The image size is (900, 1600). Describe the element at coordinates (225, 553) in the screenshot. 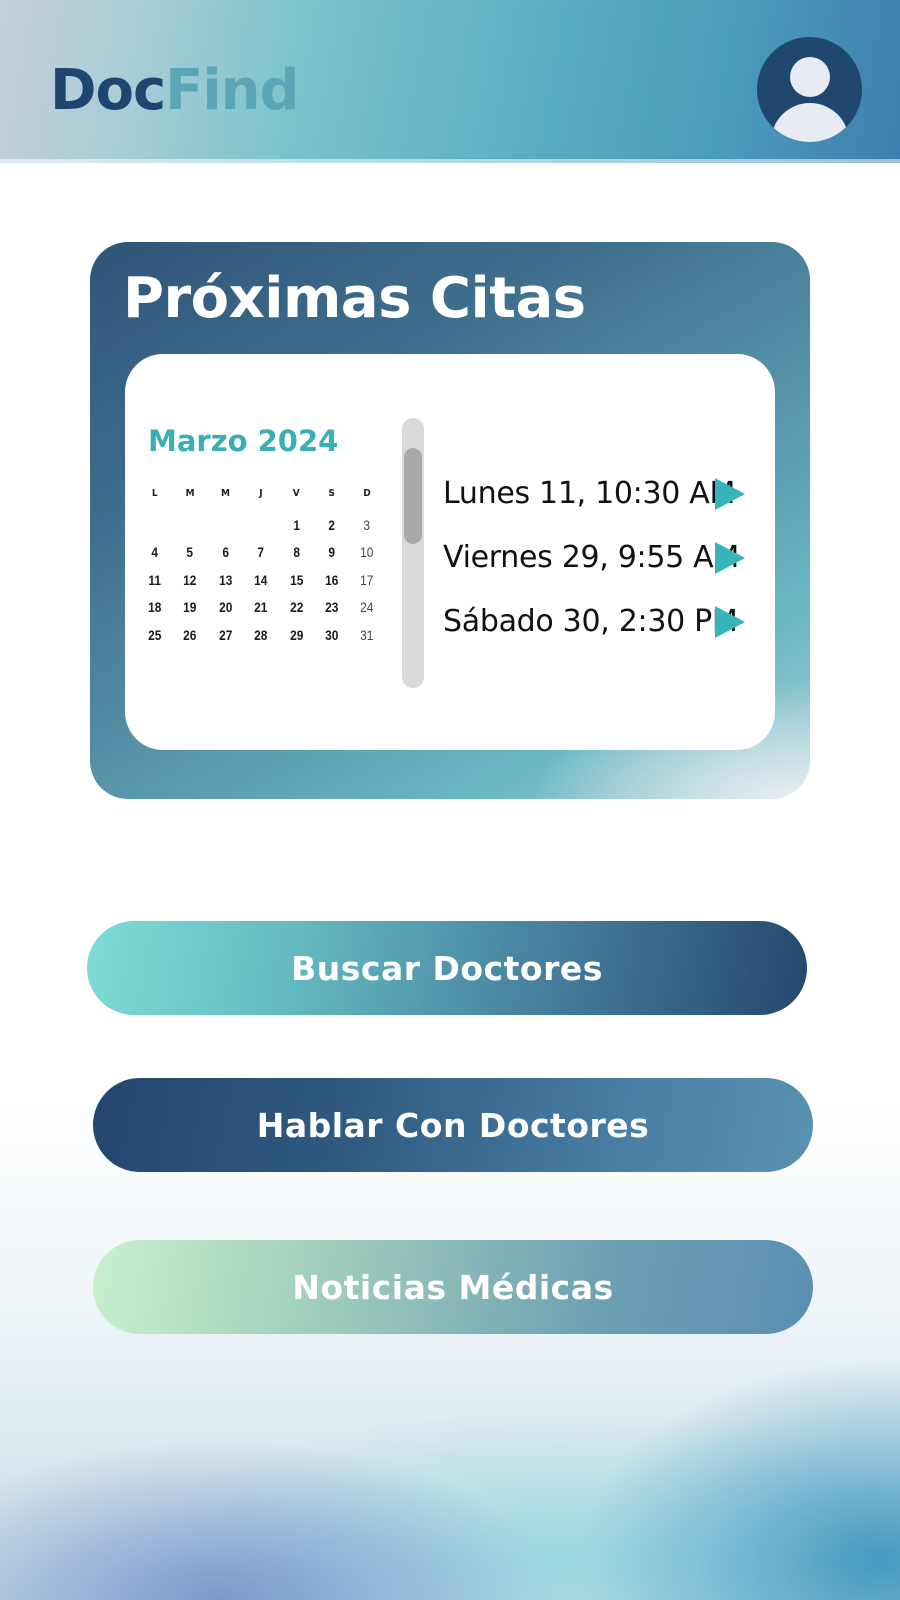

I see `calendar-day: 6` at that location.